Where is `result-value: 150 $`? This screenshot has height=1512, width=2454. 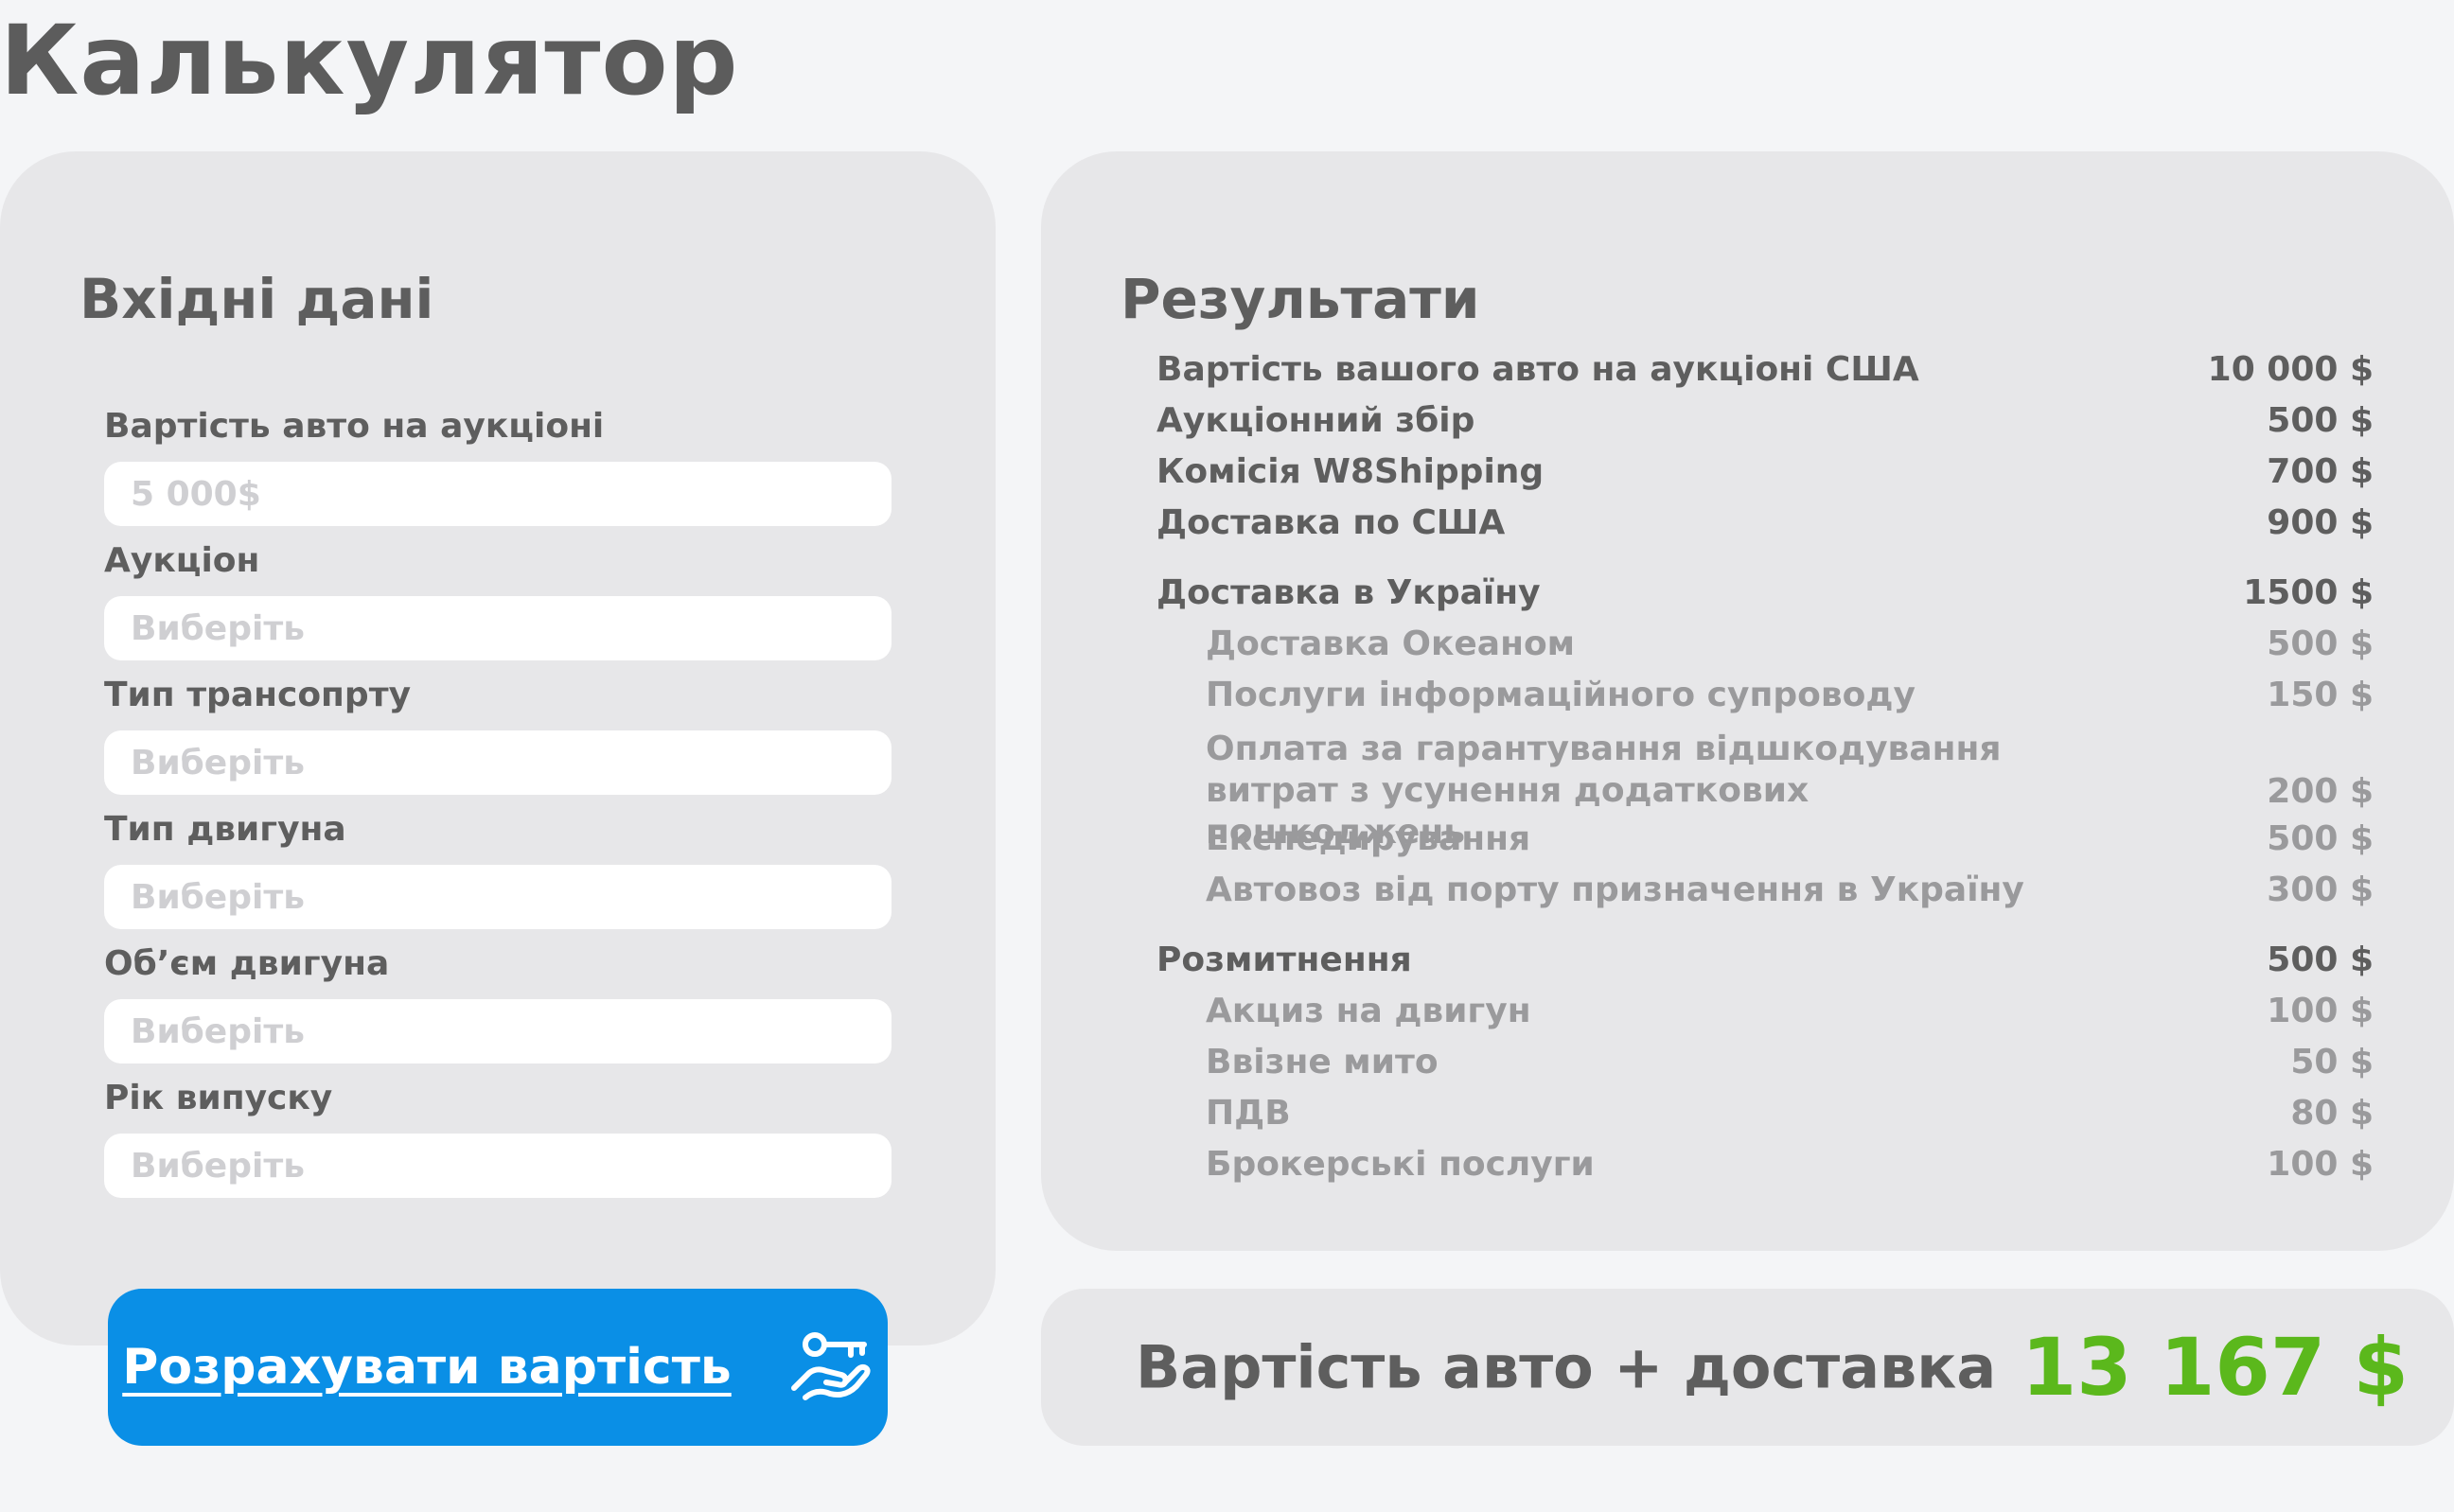 result-value: 150 $ is located at coordinates (2320, 695).